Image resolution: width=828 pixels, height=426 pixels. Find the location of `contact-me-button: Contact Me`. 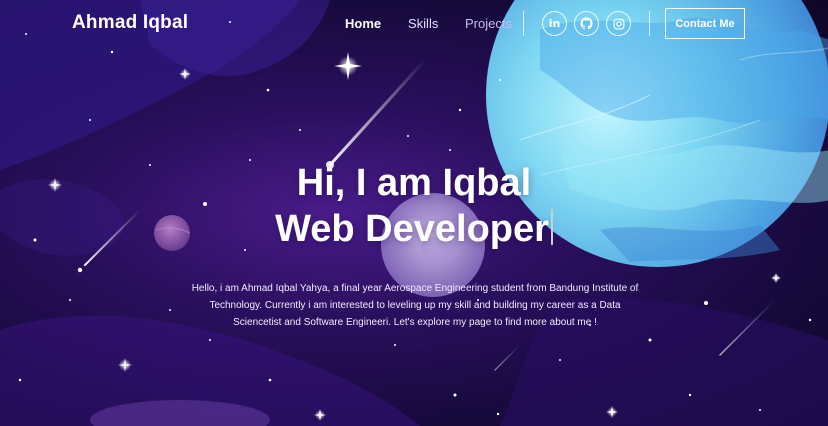

contact-me-button: Contact Me is located at coordinates (705, 23).